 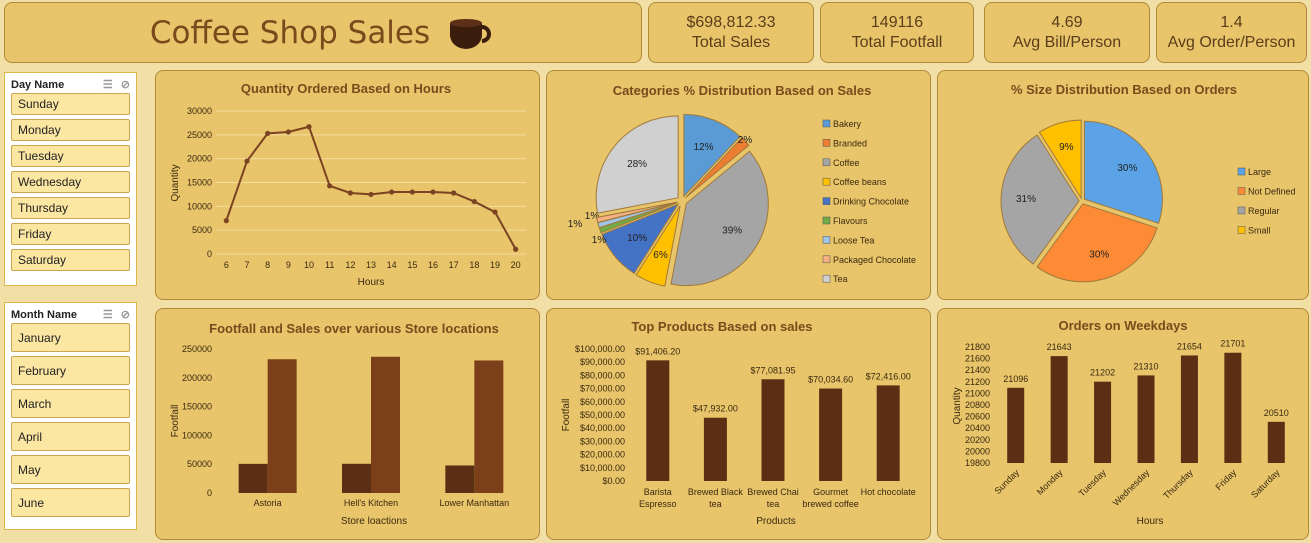 I want to click on slicer-item: Thursday, so click(x=70, y=208).